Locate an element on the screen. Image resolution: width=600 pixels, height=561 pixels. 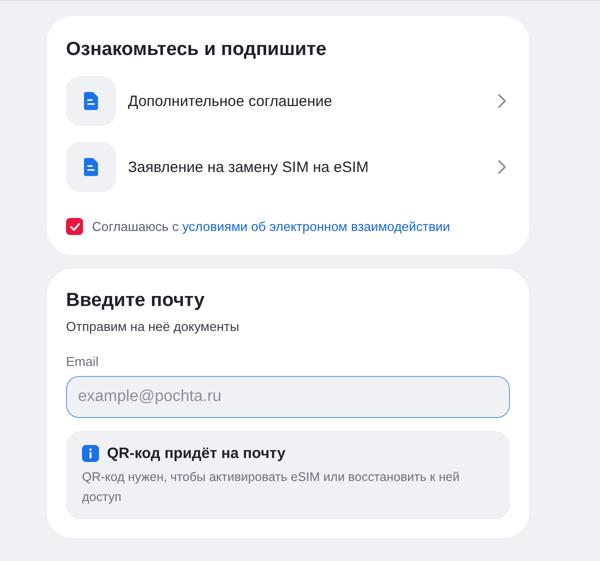
field-label: Email is located at coordinates (83, 361).